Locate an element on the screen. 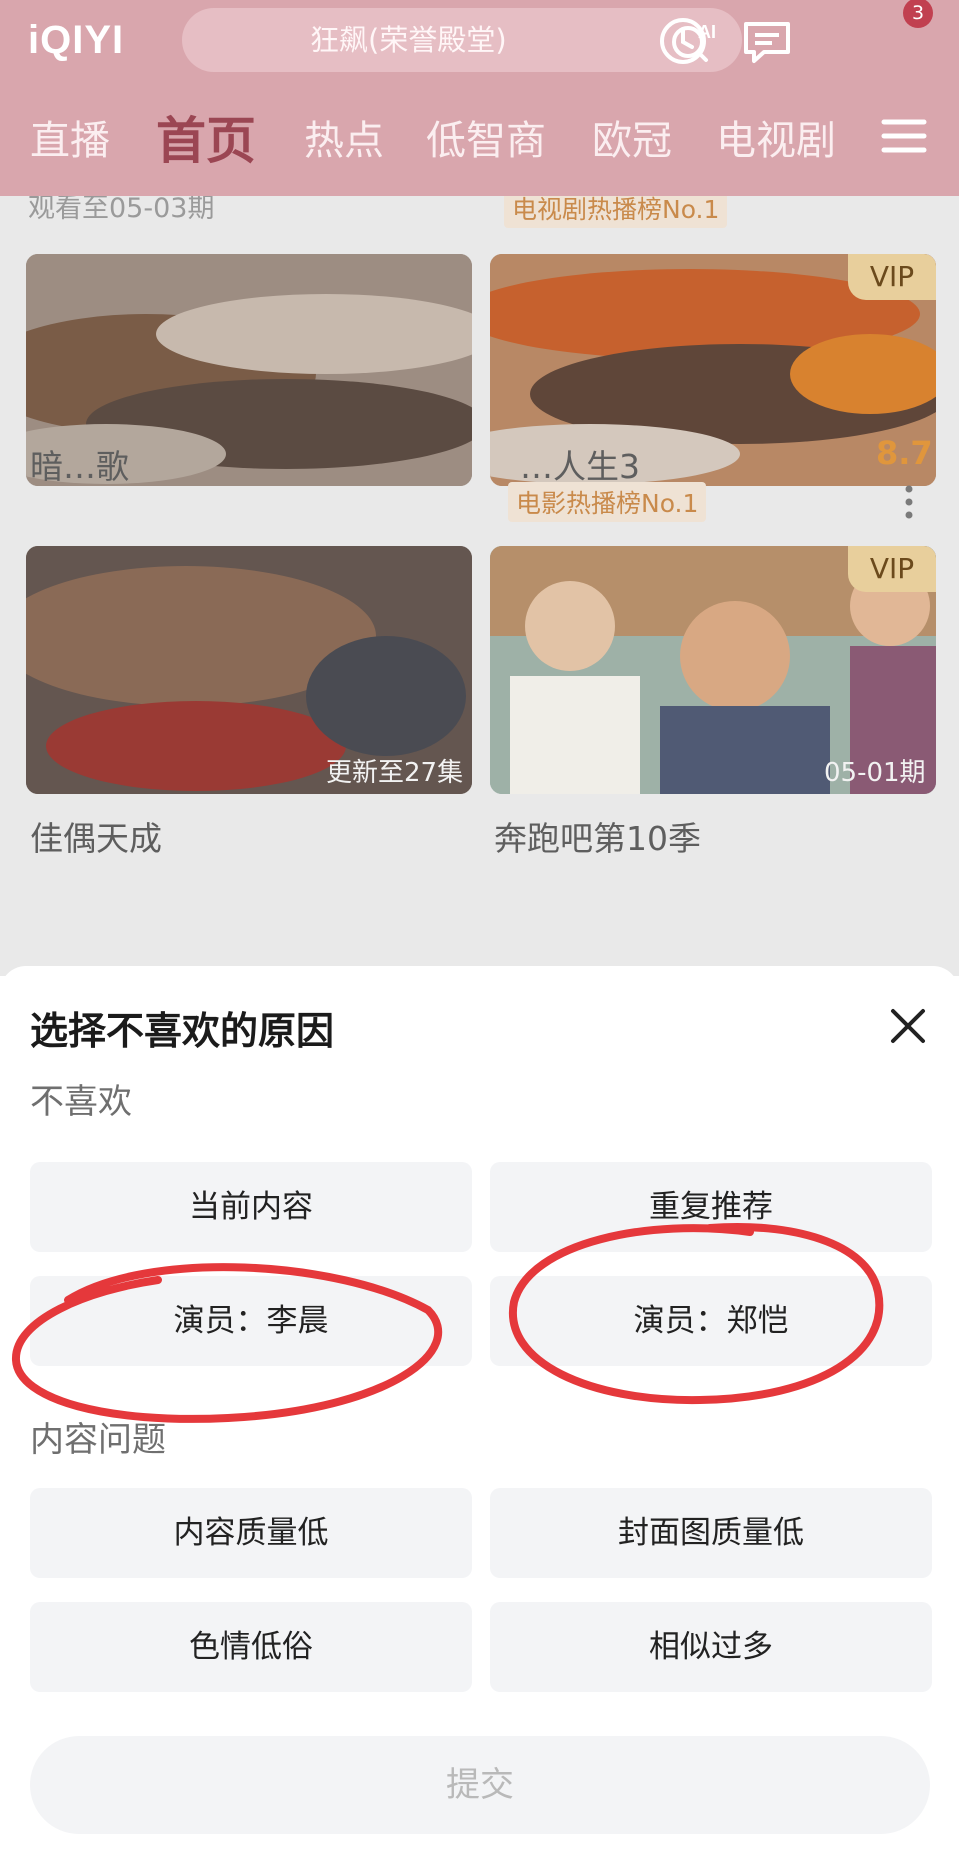 This screenshot has height=1865, width=959. card-title: …人生3 is located at coordinates (580, 464).